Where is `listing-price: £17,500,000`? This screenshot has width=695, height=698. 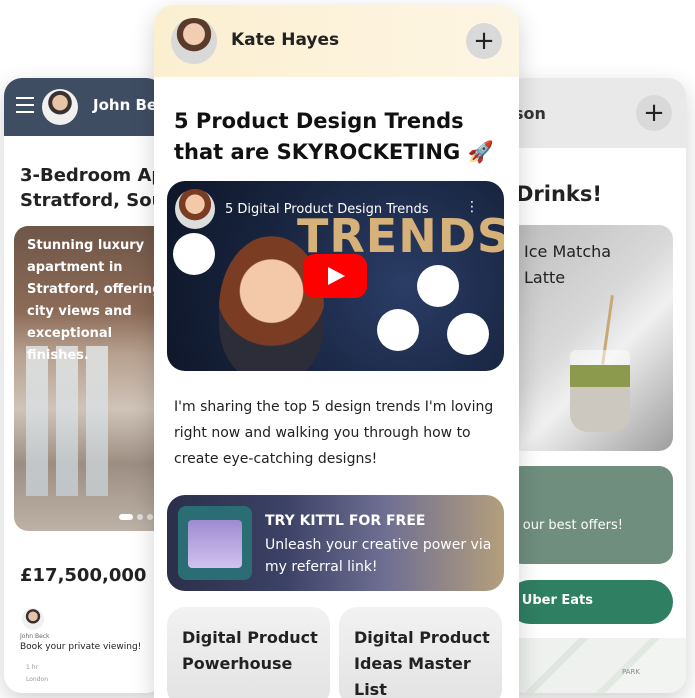 listing-price: £17,500,000 is located at coordinates (83, 575).